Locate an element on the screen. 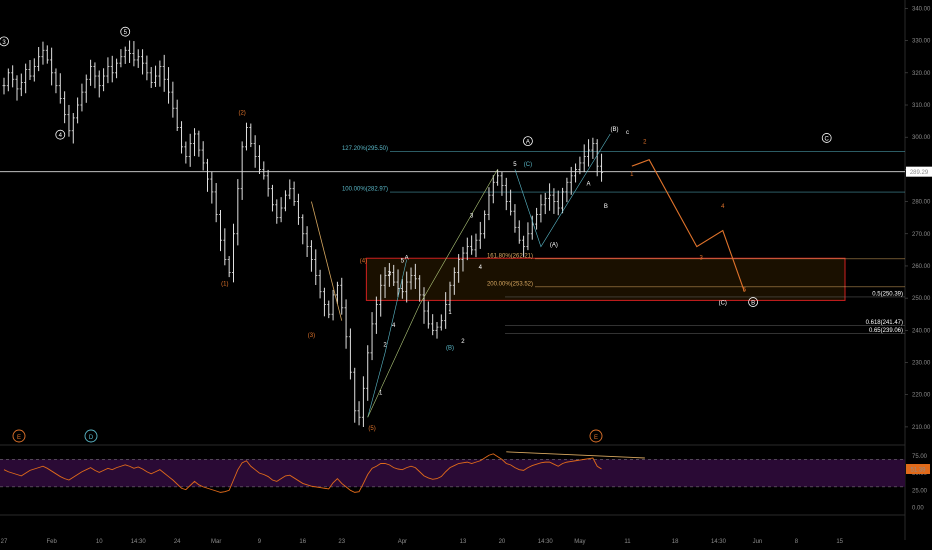 The height and width of the screenshot is (550, 932). price-tick-label: 240.00 is located at coordinates (921, 331).